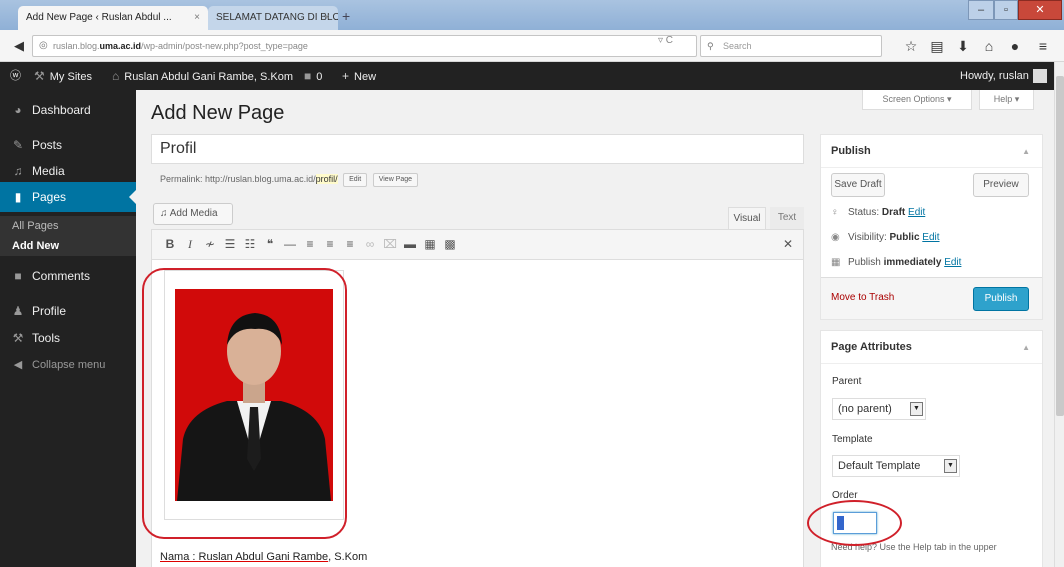 Image resolution: width=1064 pixels, height=567 pixels. Describe the element at coordinates (209, 77) in the screenshot. I see `site-name-label: Ruslan Abdul Gani Rambe, S.Kom` at that location.